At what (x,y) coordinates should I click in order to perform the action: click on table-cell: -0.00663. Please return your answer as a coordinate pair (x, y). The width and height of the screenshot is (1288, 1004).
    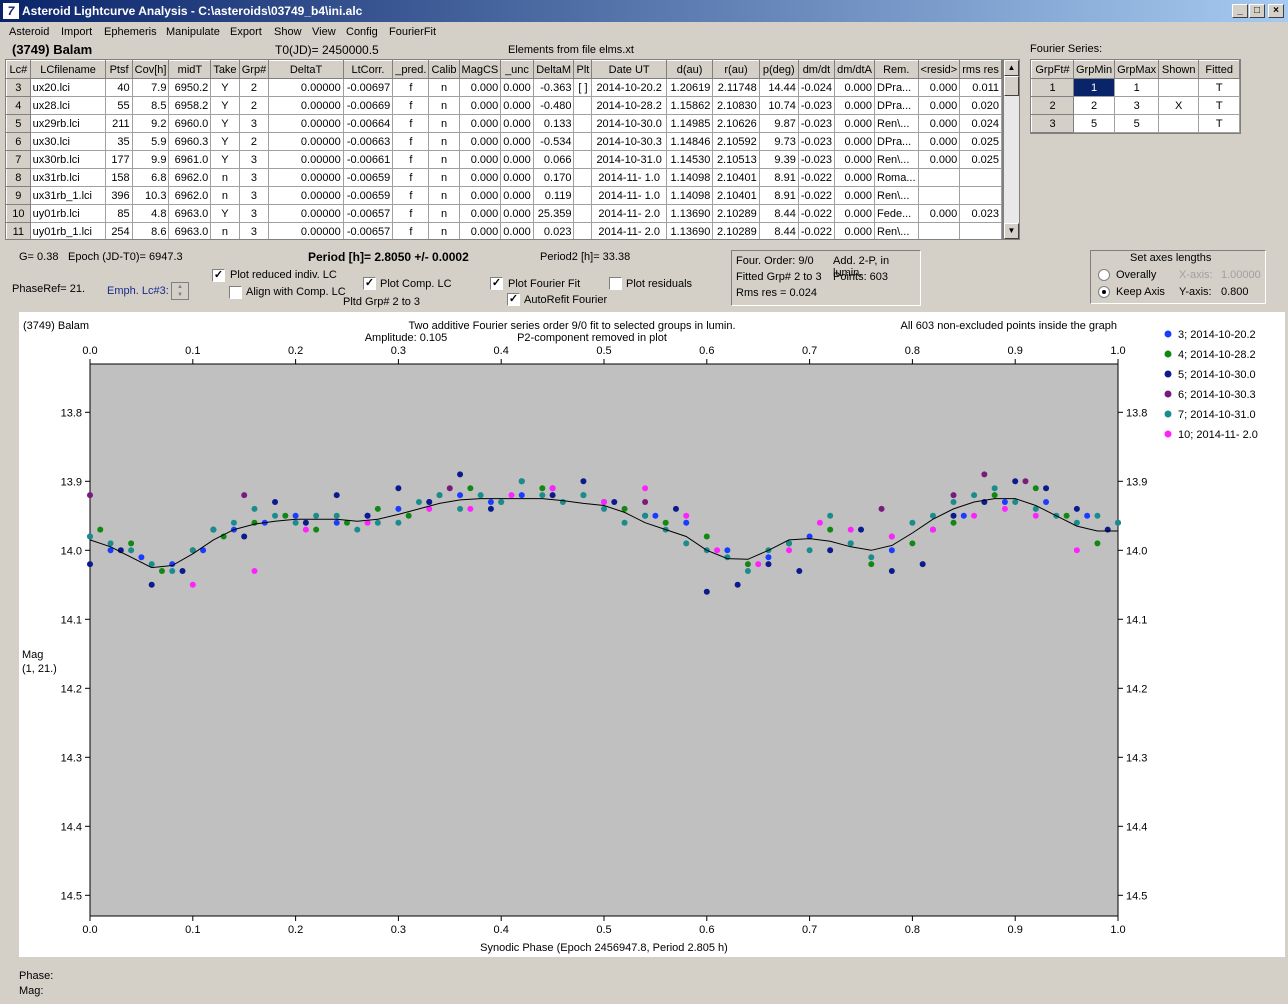
    Looking at the image, I should click on (368, 141).